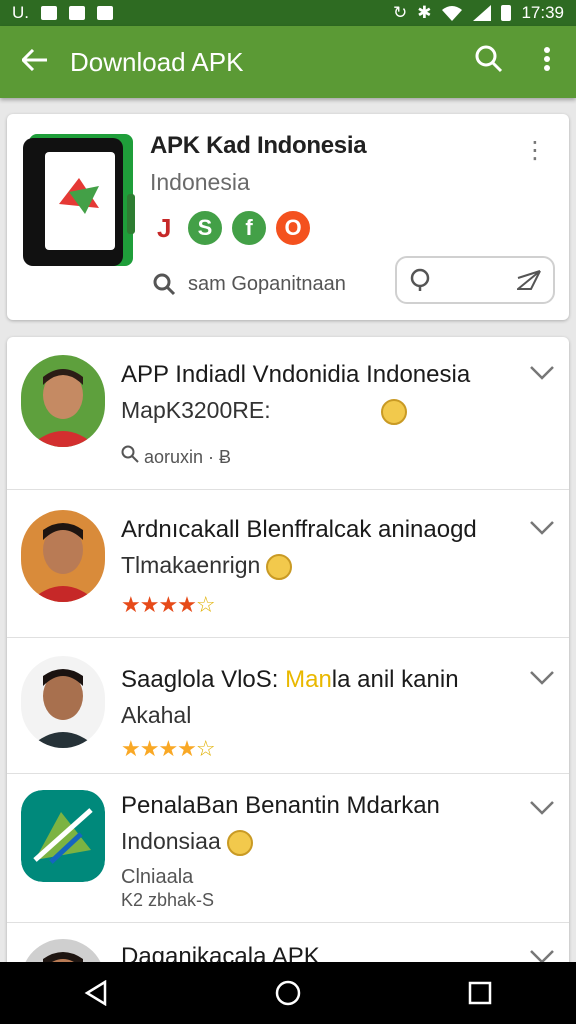 The height and width of the screenshot is (1024, 576). Describe the element at coordinates (171, 841) in the screenshot. I see `list-item-subtitle-text: Indonsiaa` at that location.